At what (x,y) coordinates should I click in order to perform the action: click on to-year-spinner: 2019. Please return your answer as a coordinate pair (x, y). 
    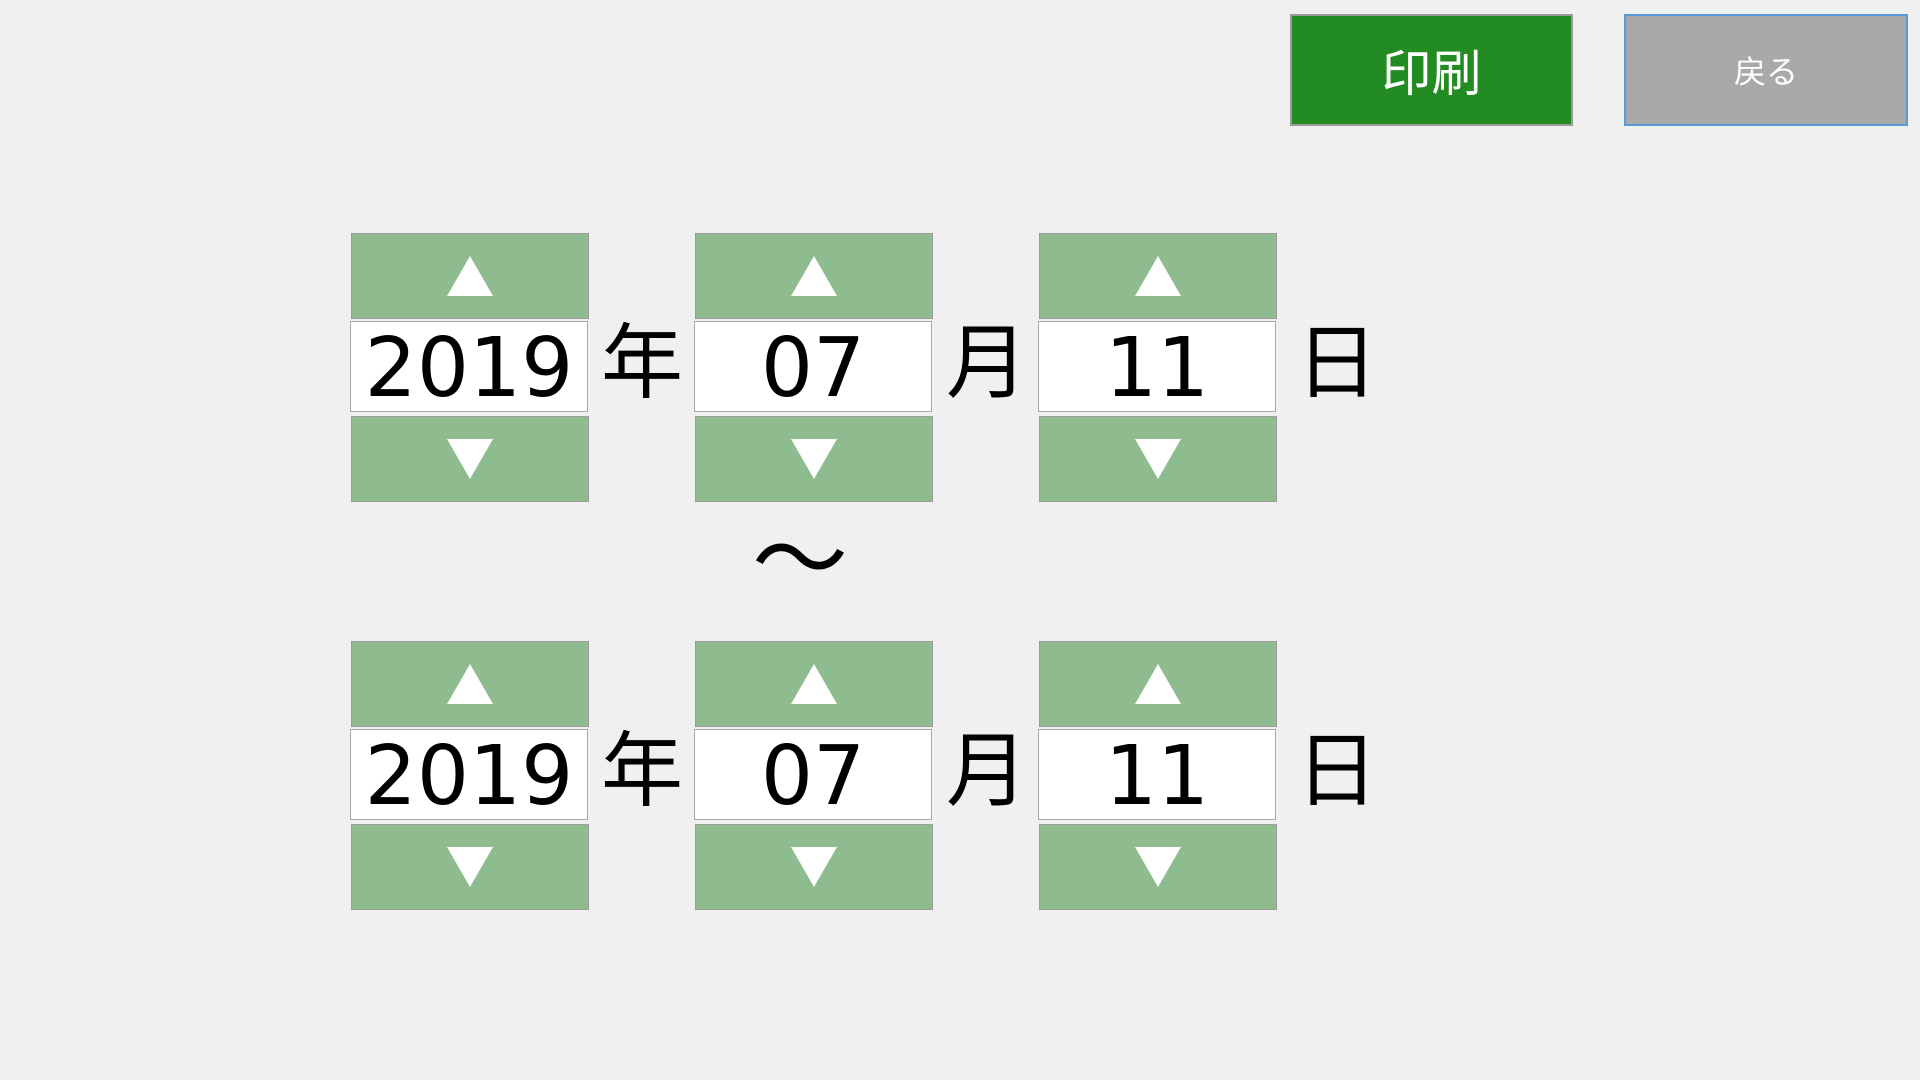
    Looking at the image, I should click on (470, 775).